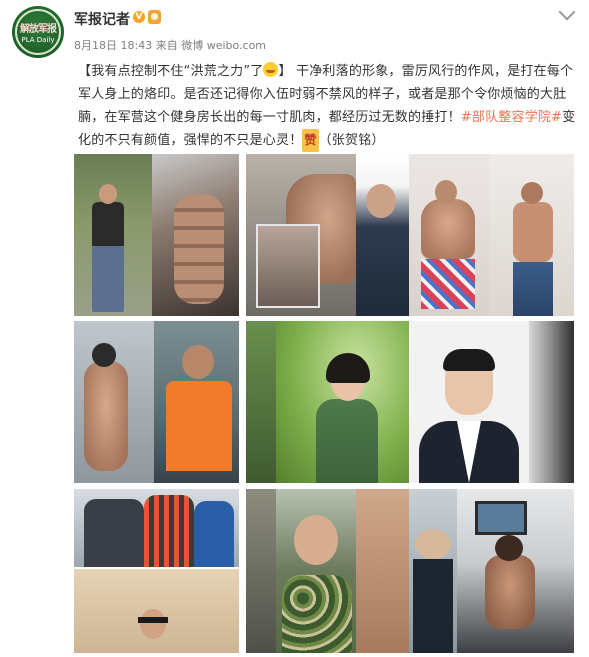 The width and height of the screenshot is (589, 657). I want to click on post-timestamp: 8月18日 18:43, so click(113, 45).